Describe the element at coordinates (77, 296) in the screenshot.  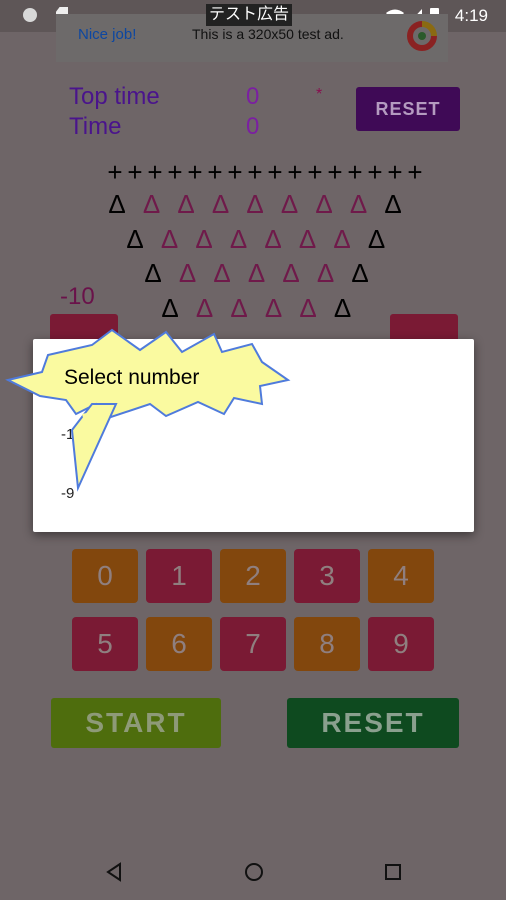
I see `selected-number: -10` at that location.